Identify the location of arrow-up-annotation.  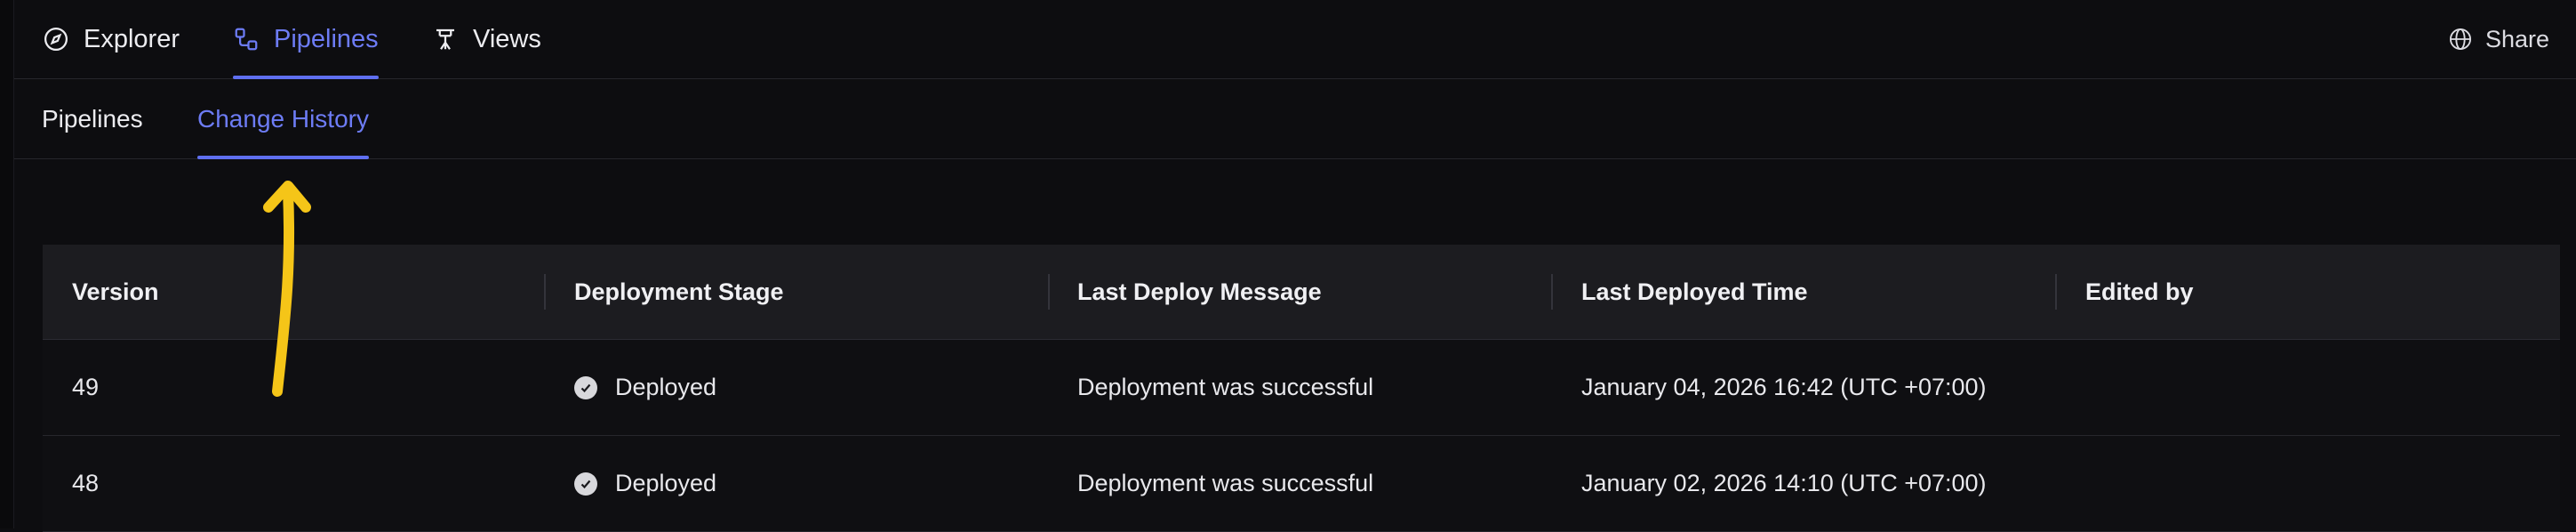
(287, 289).